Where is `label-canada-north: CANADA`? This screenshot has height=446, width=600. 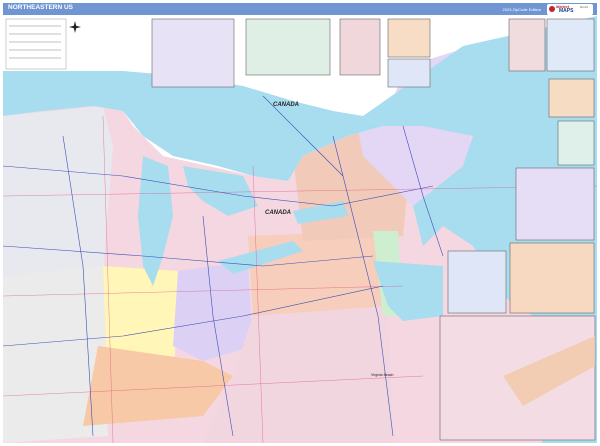 label-canada-north: CANADA is located at coordinates (286, 105).